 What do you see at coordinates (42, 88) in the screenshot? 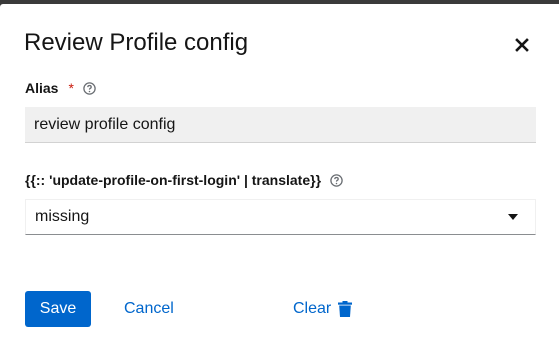
I see `alias-label: Alias` at bounding box center [42, 88].